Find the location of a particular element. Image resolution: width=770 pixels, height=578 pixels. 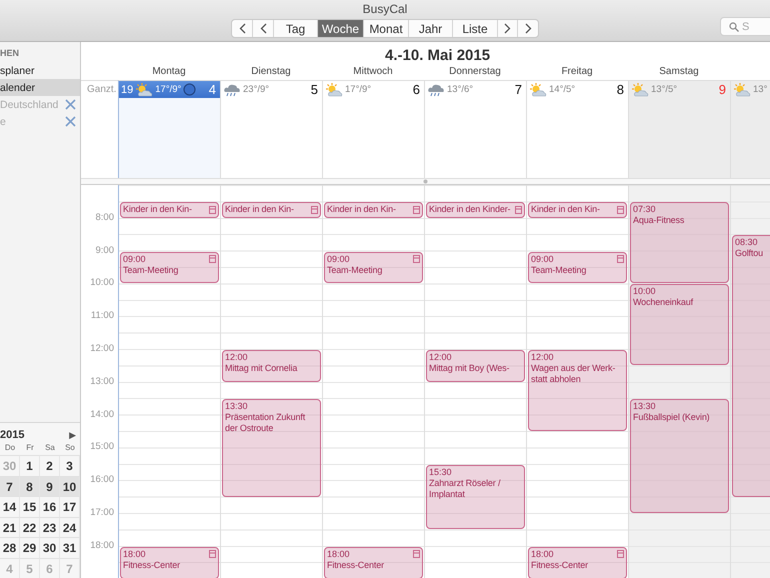

hour-label: 15:00 is located at coordinates (102, 446).